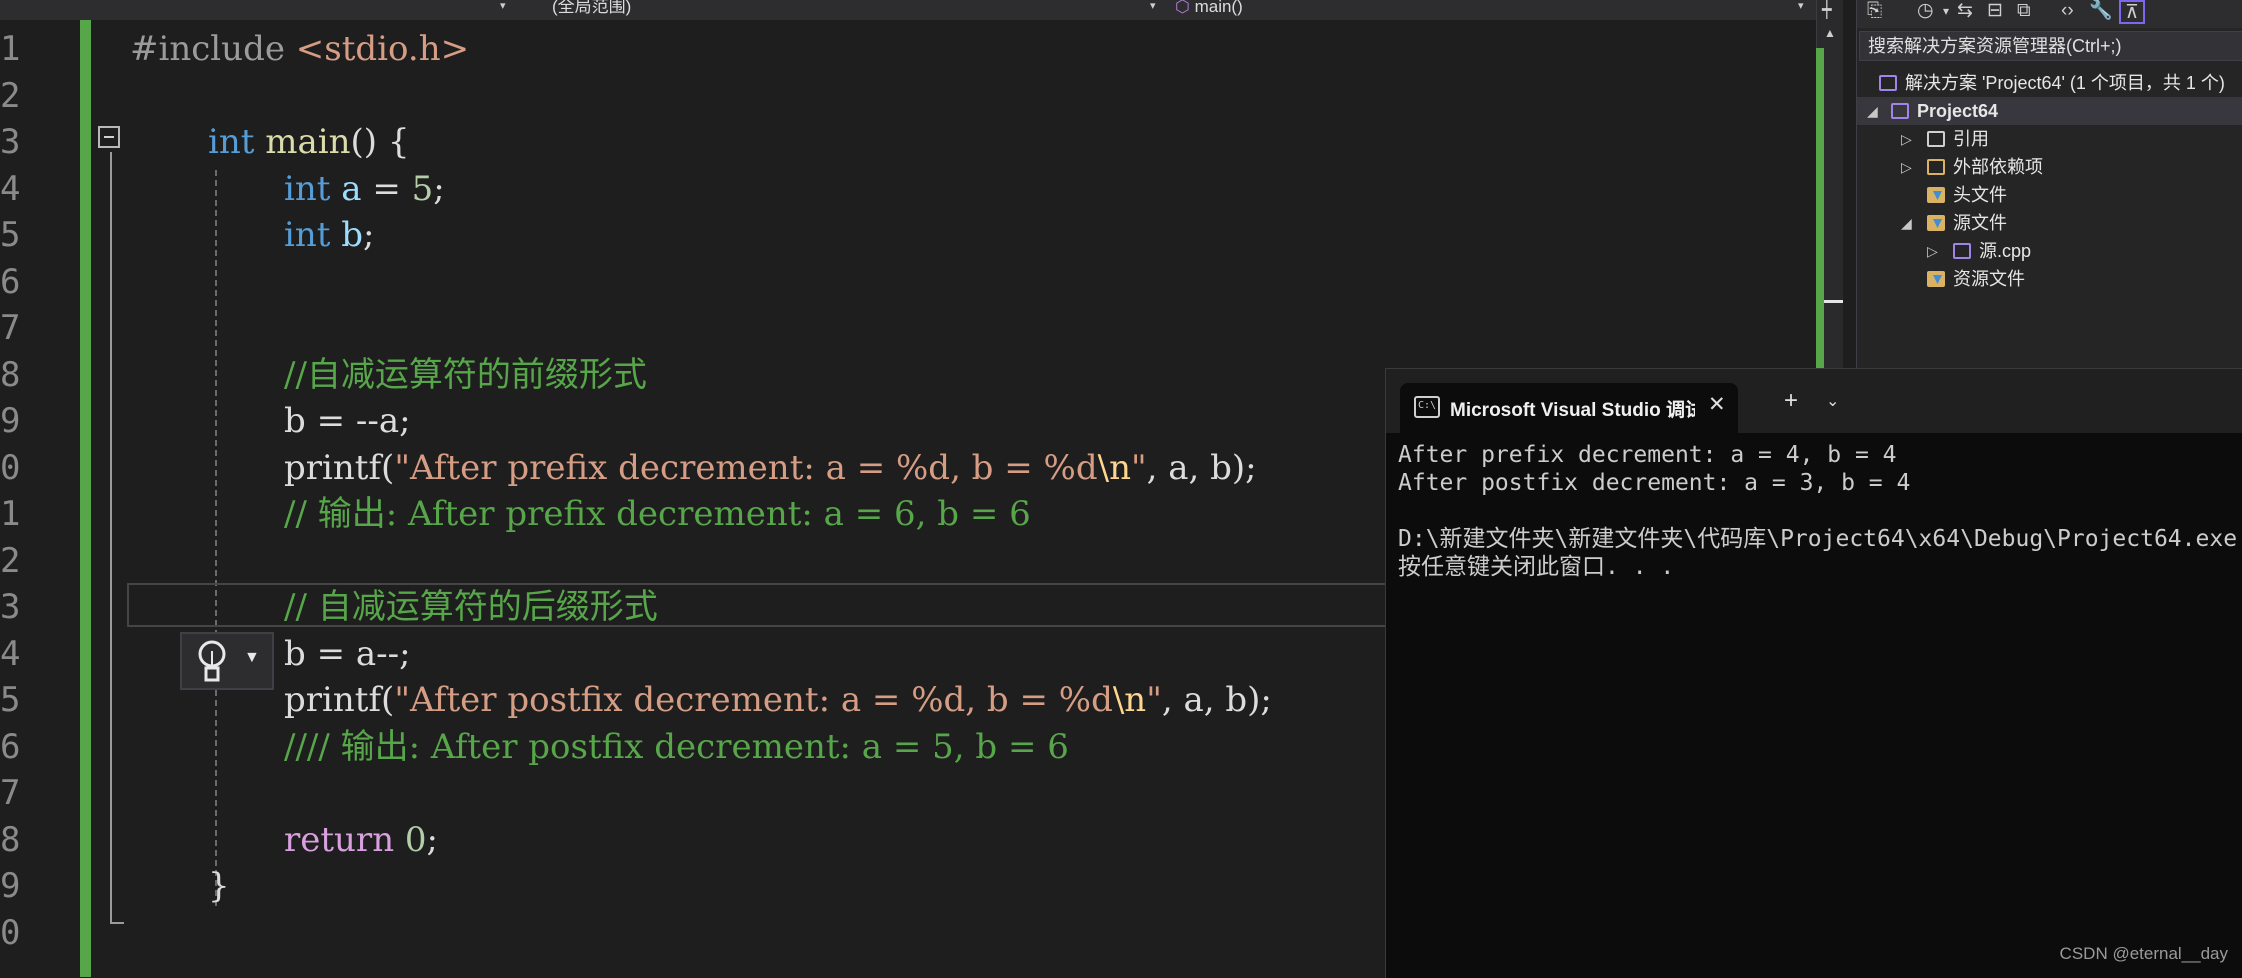 The width and height of the screenshot is (2242, 978). What do you see at coordinates (380, 142) in the screenshot?
I see `code-token: () {` at bounding box center [380, 142].